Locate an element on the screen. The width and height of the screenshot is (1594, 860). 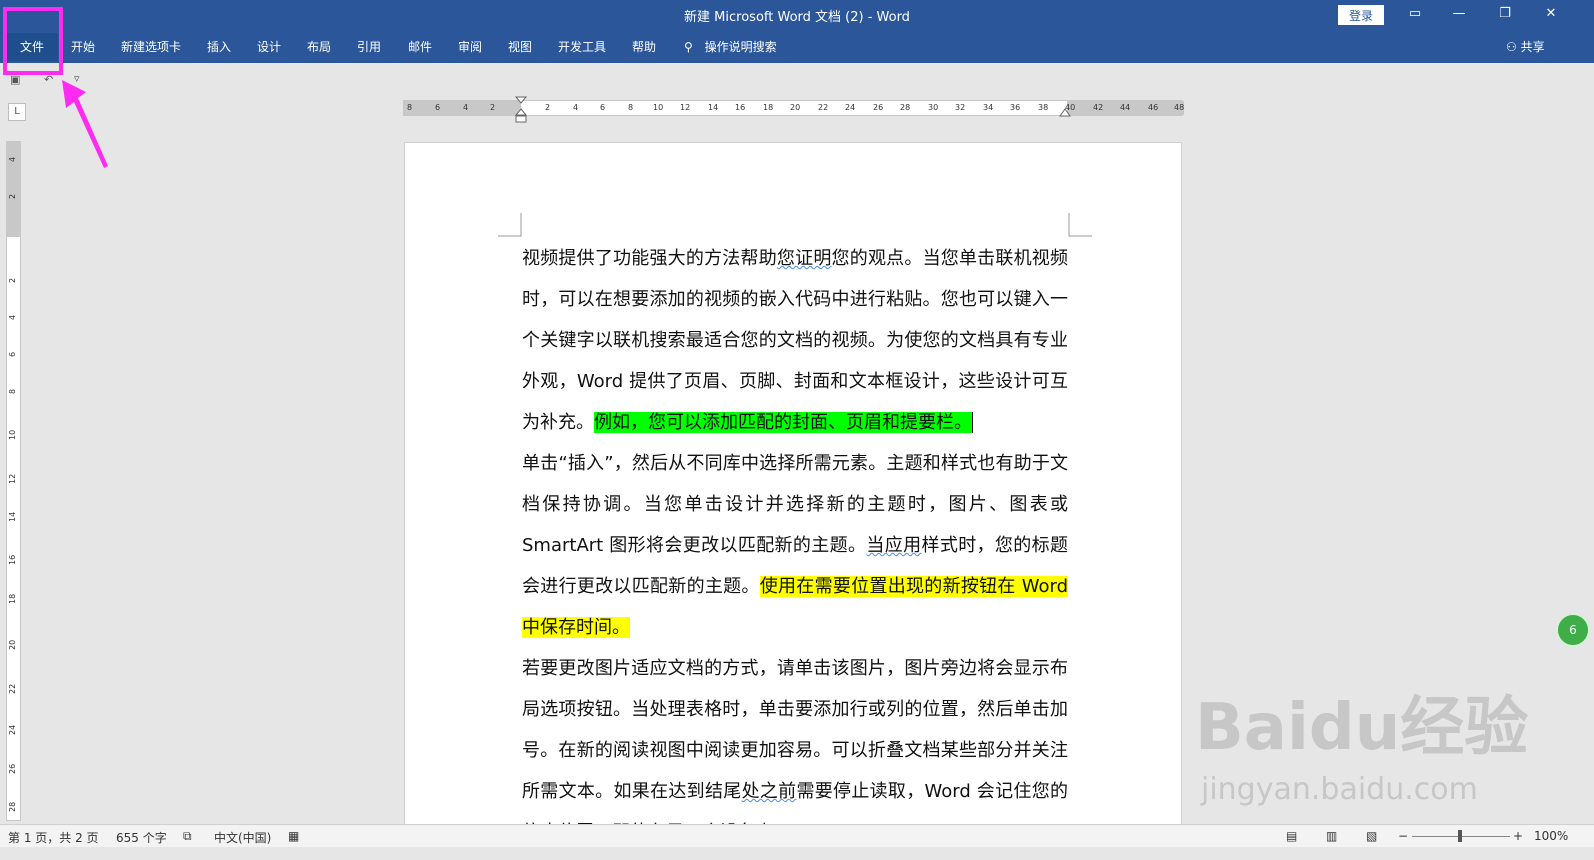
proofing-icon: ⧉ is located at coordinates (187, 836).